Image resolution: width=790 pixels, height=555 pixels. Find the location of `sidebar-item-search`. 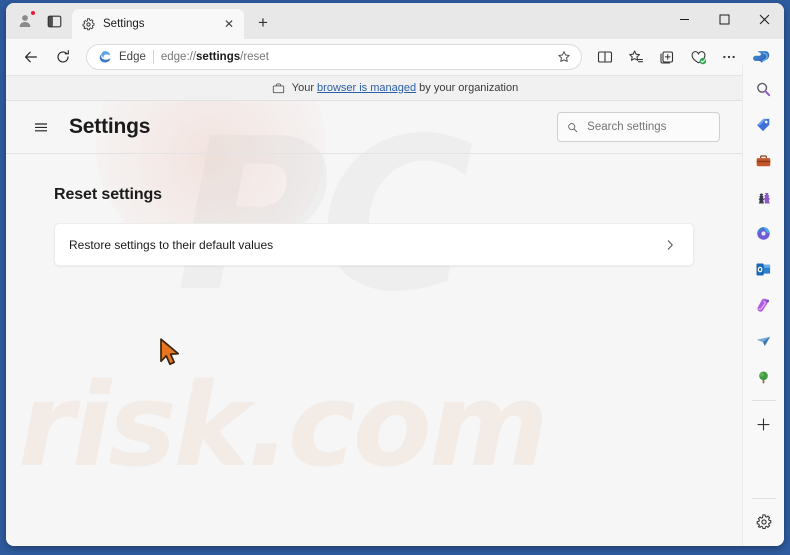

sidebar-item-search is located at coordinates (764, 89).